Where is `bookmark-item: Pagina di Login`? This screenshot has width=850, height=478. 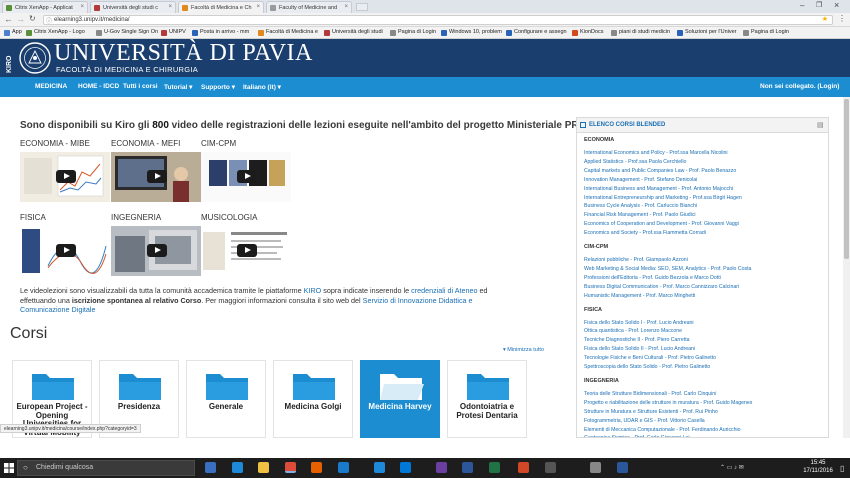
bookmark-item: Pagina di Login is located at coordinates (766, 32).